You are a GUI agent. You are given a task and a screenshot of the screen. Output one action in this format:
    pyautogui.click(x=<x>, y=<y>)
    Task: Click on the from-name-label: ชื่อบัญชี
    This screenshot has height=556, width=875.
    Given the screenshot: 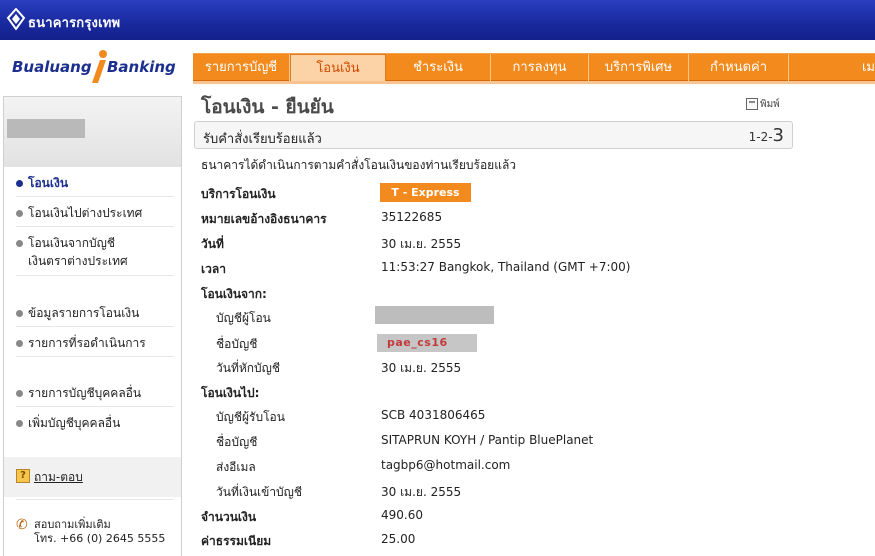 What is the action you would take?
    pyautogui.click(x=237, y=344)
    